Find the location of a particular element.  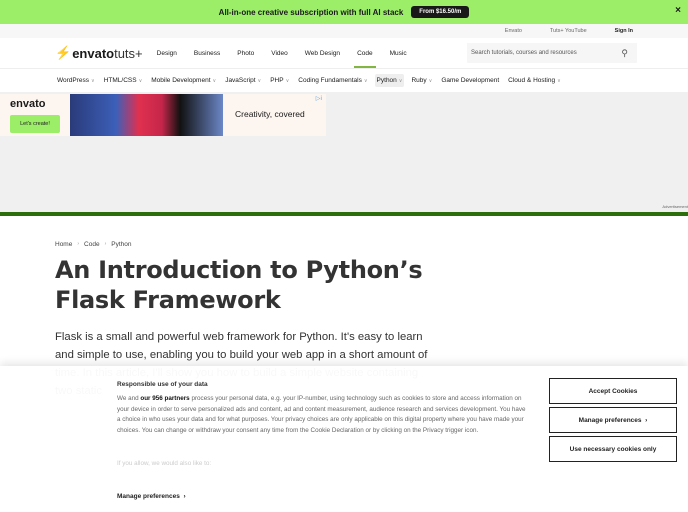

utility-bar: Envato Tuts+ YouTube Sign In is located at coordinates (344, 31).